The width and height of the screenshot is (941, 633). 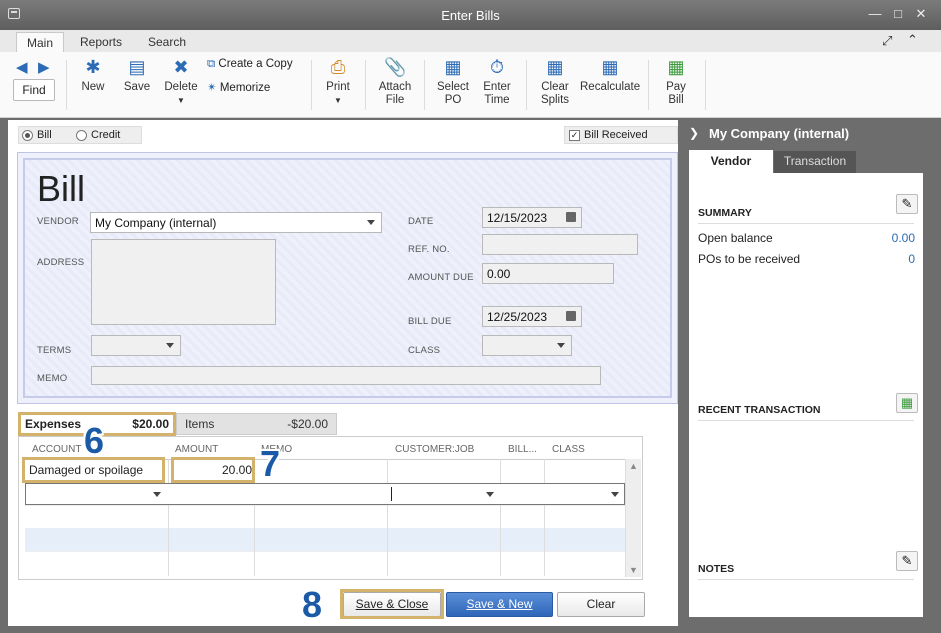 What do you see at coordinates (633, 466) in the screenshot?
I see `scroll-up-icon: ▲` at bounding box center [633, 466].